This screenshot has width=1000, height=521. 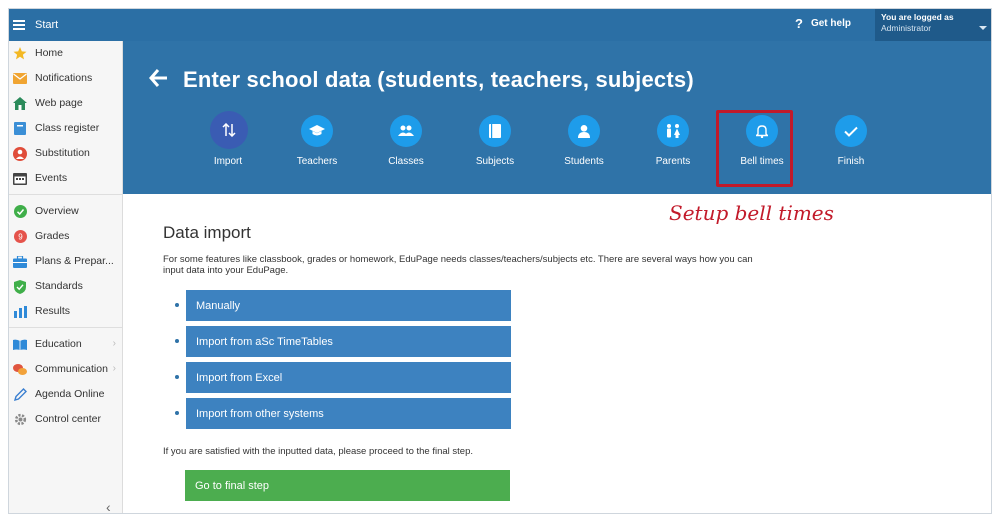 I want to click on step-students: Students, so click(x=584, y=145).